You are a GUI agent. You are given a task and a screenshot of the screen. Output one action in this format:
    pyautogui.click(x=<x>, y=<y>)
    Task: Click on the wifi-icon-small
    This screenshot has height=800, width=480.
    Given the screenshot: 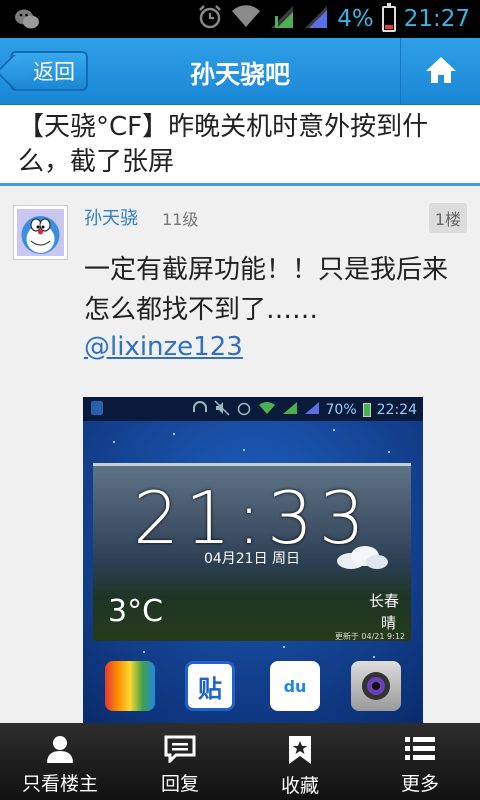 What is the action you would take?
    pyautogui.click(x=267, y=410)
    